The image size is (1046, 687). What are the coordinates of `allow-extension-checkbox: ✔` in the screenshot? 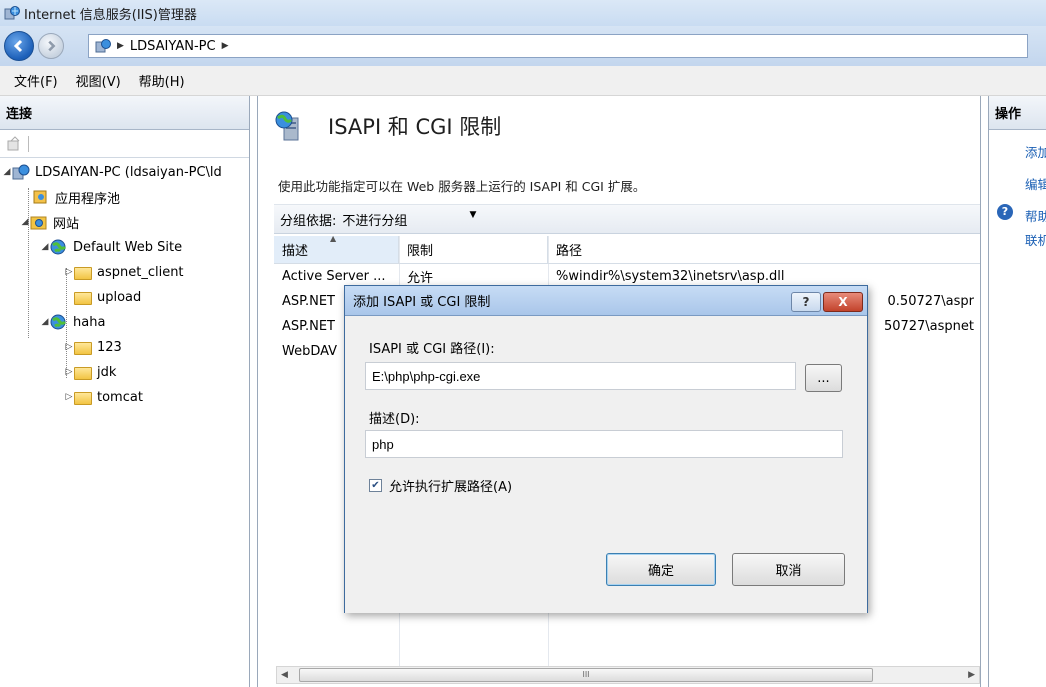 It's located at (375, 485).